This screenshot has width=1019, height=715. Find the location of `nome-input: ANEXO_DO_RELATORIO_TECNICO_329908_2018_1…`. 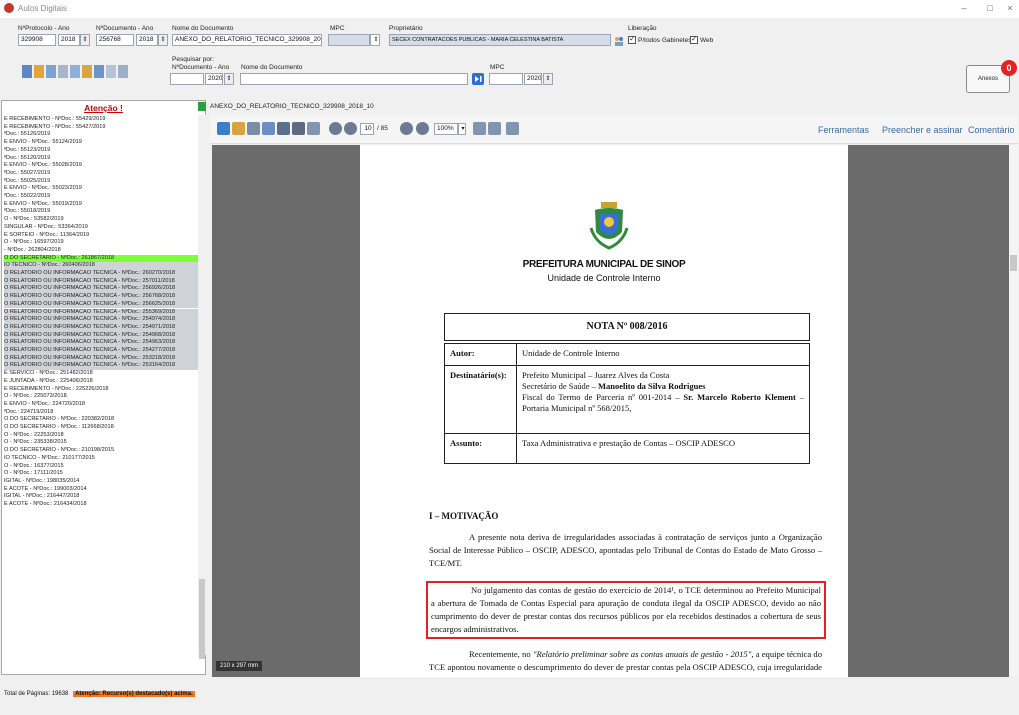

nome-input: ANEXO_DO_RELATORIO_TECNICO_329908_2018_1… is located at coordinates (247, 40).